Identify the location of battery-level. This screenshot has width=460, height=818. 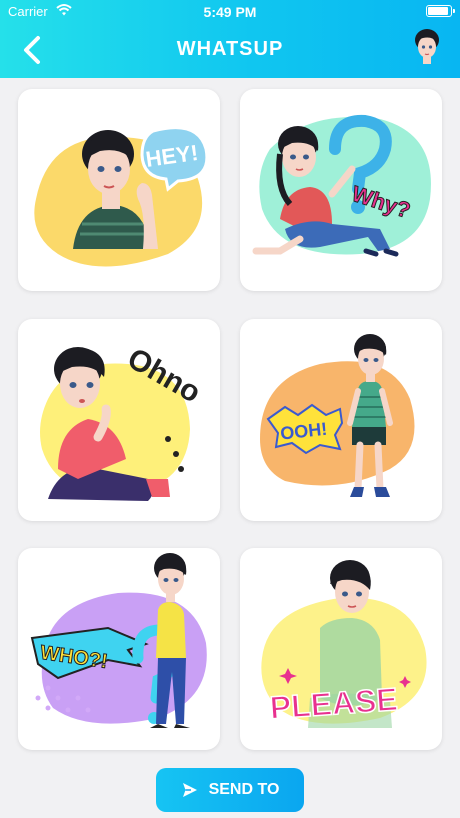
(438, 11).